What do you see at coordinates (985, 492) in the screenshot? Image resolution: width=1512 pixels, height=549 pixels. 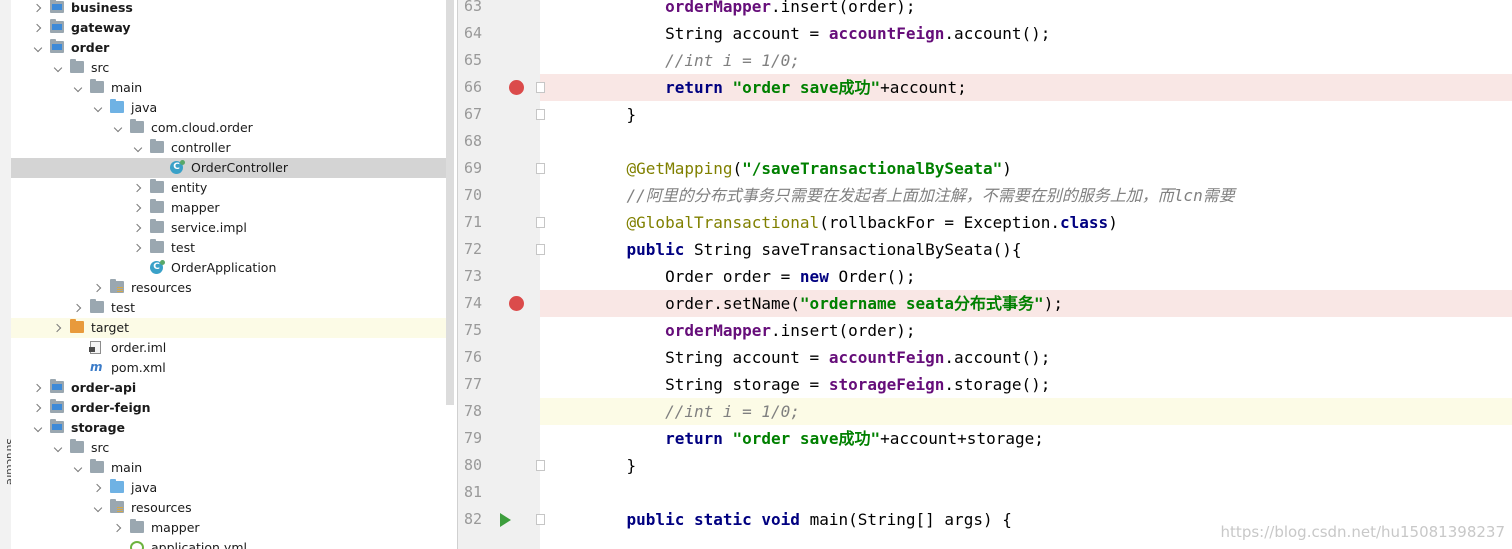 I see `code-line: 81` at bounding box center [985, 492].